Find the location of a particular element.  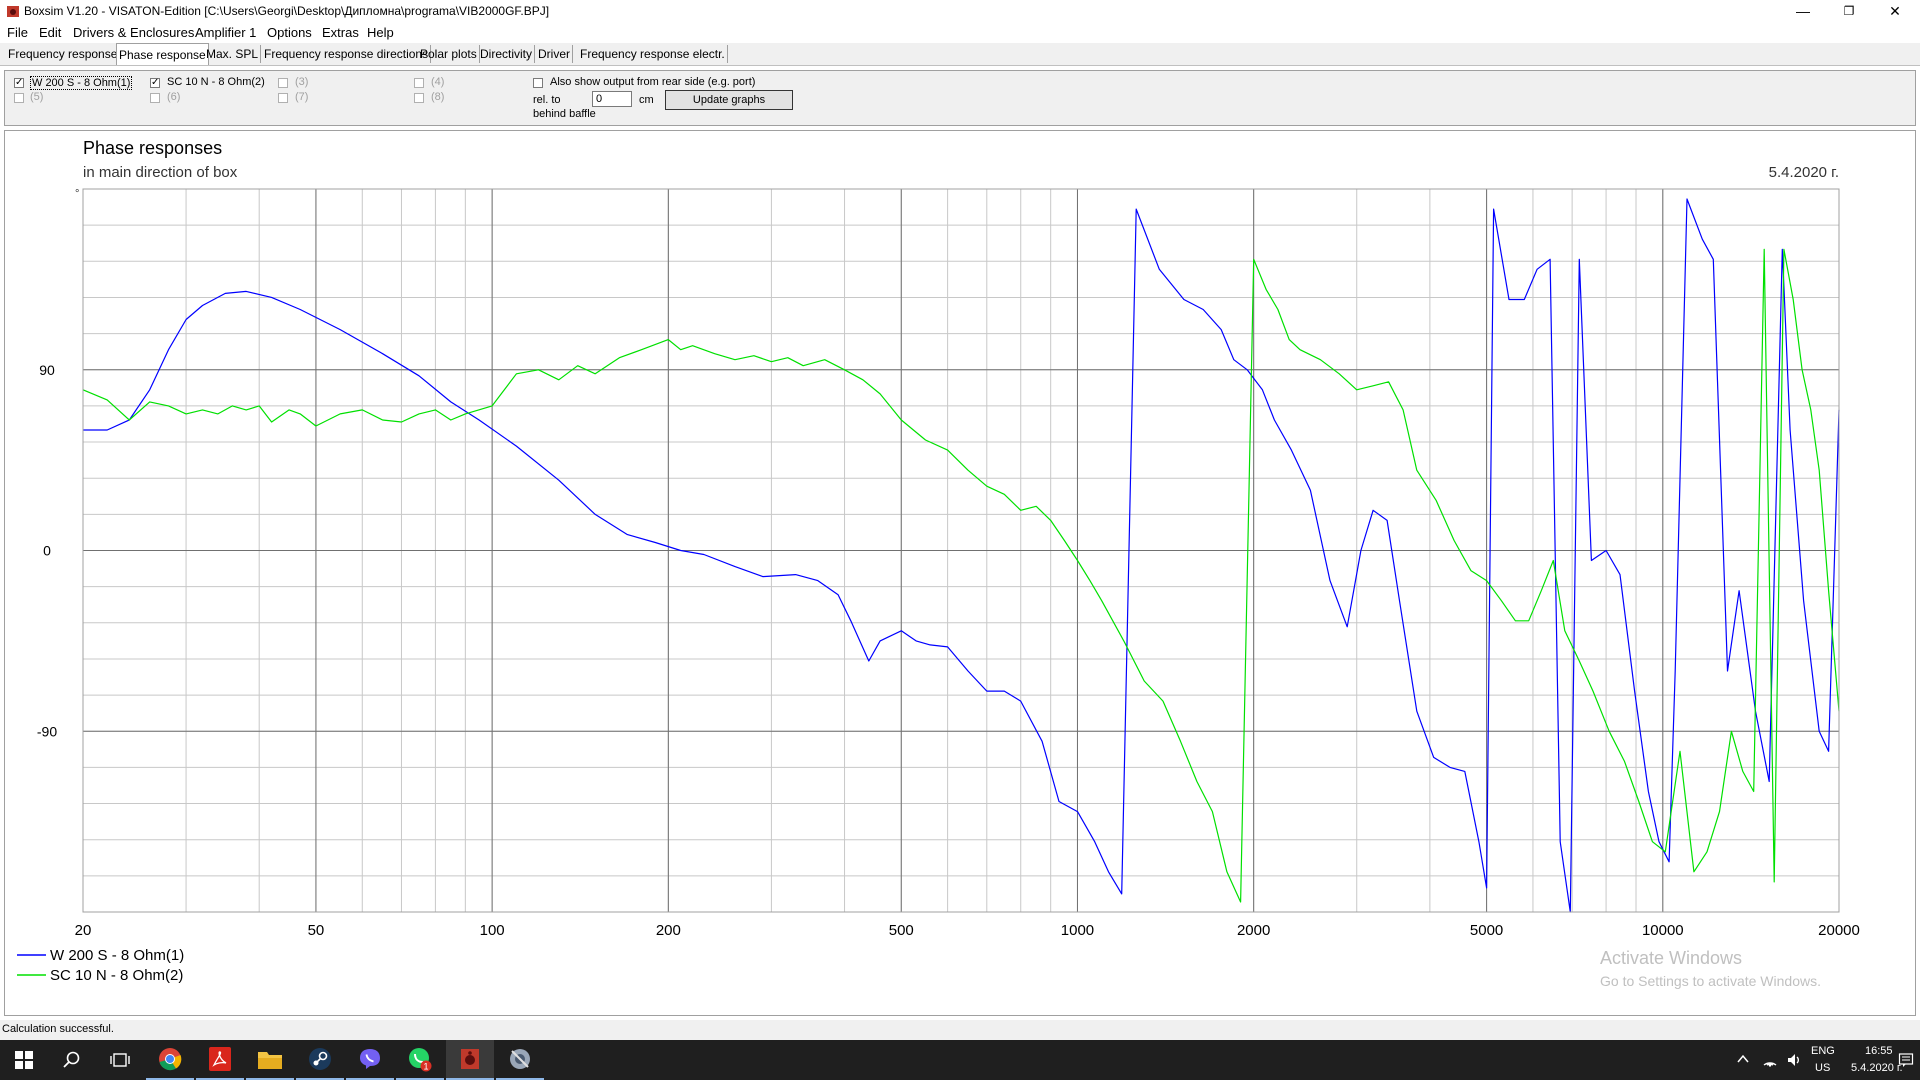

rel-to-label: rel. to is located at coordinates (547, 100).